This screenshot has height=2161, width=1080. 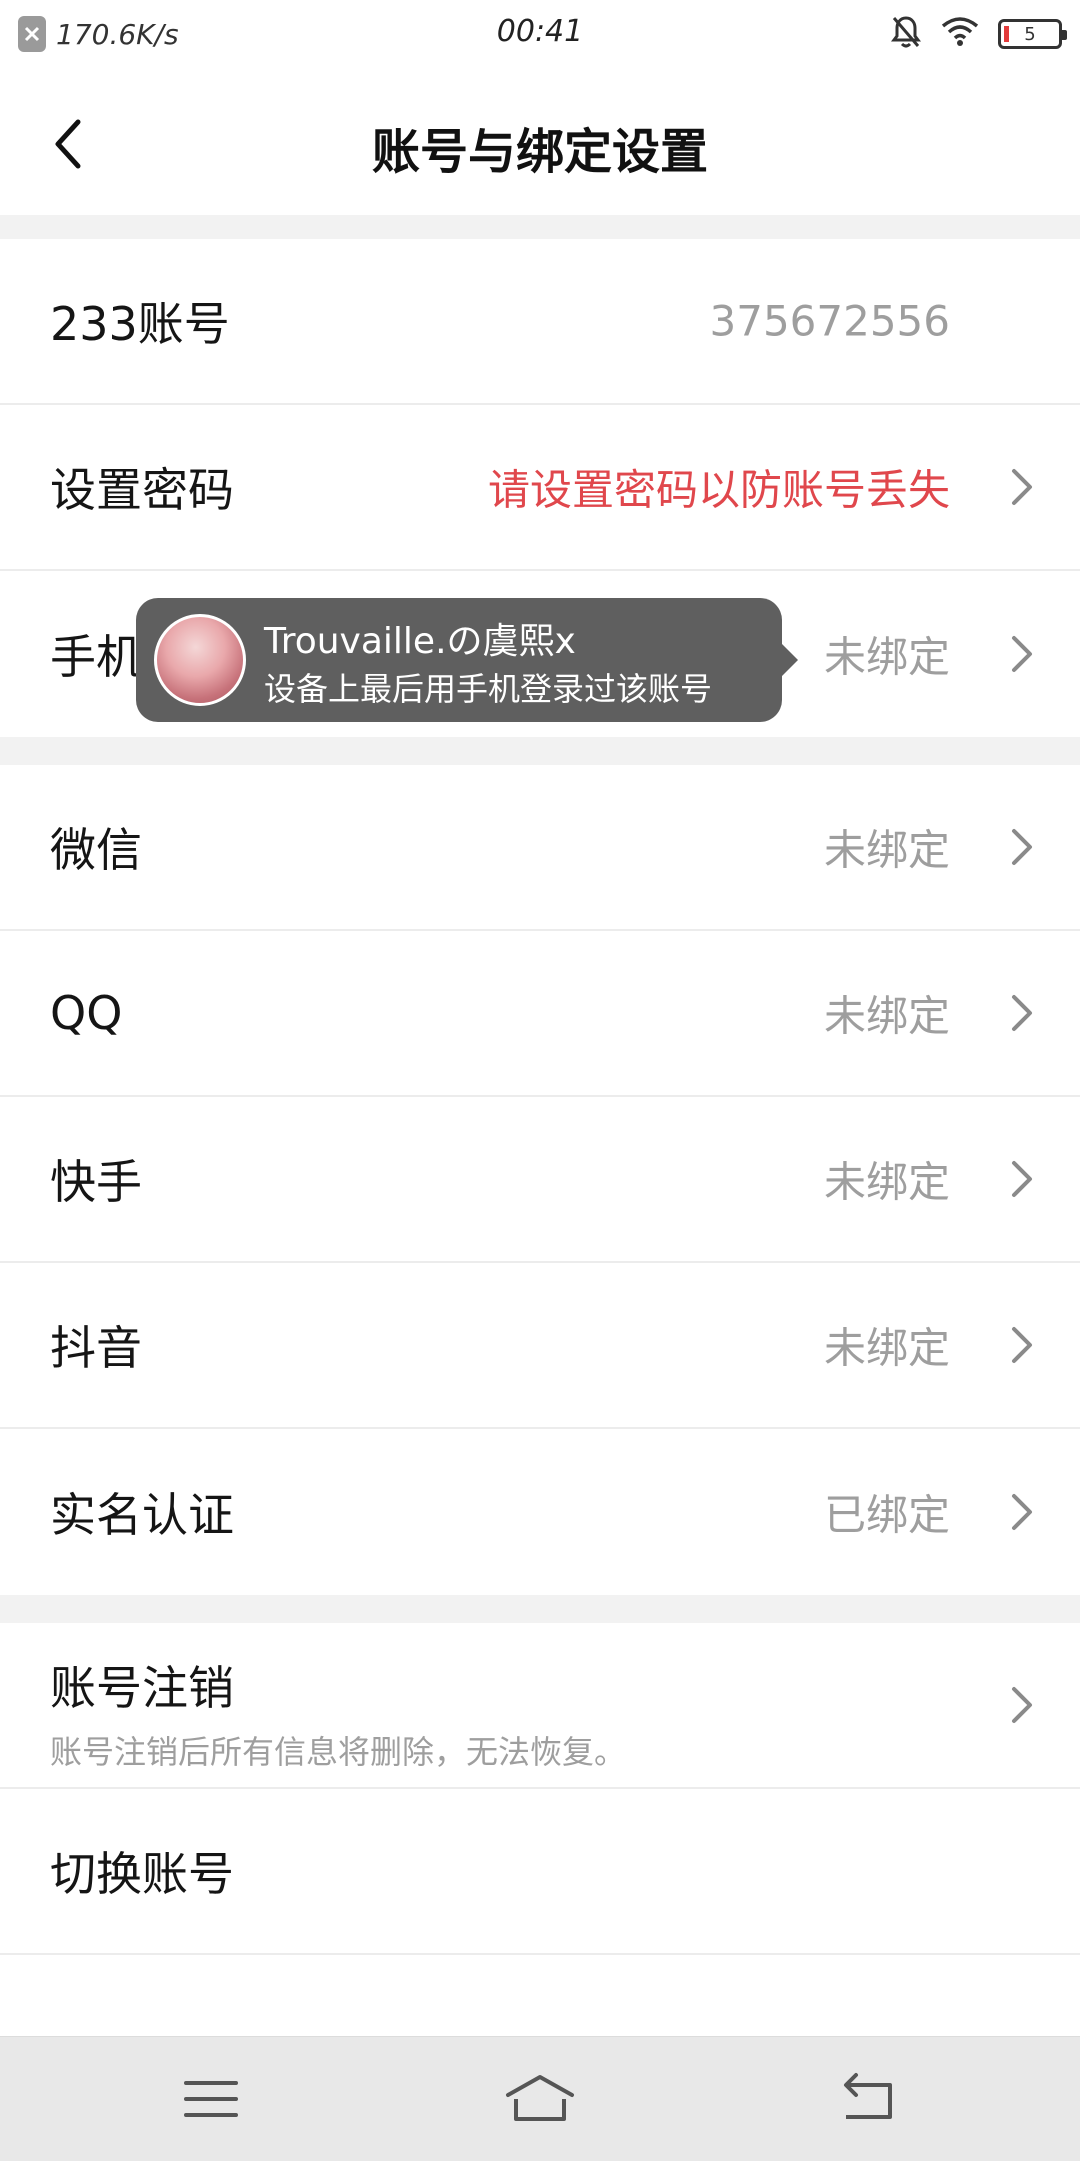 I want to click on row-label: 切换账号, so click(x=142, y=1874).